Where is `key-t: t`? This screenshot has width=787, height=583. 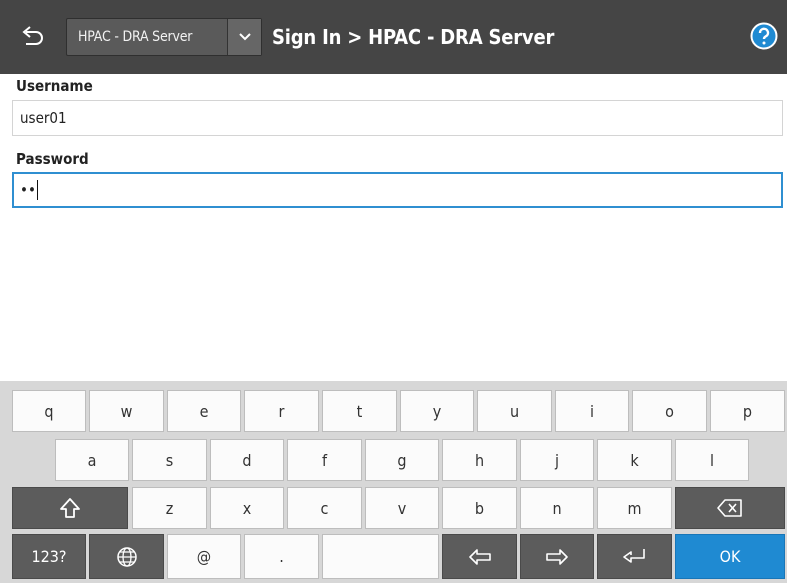
key-t: t is located at coordinates (359, 411).